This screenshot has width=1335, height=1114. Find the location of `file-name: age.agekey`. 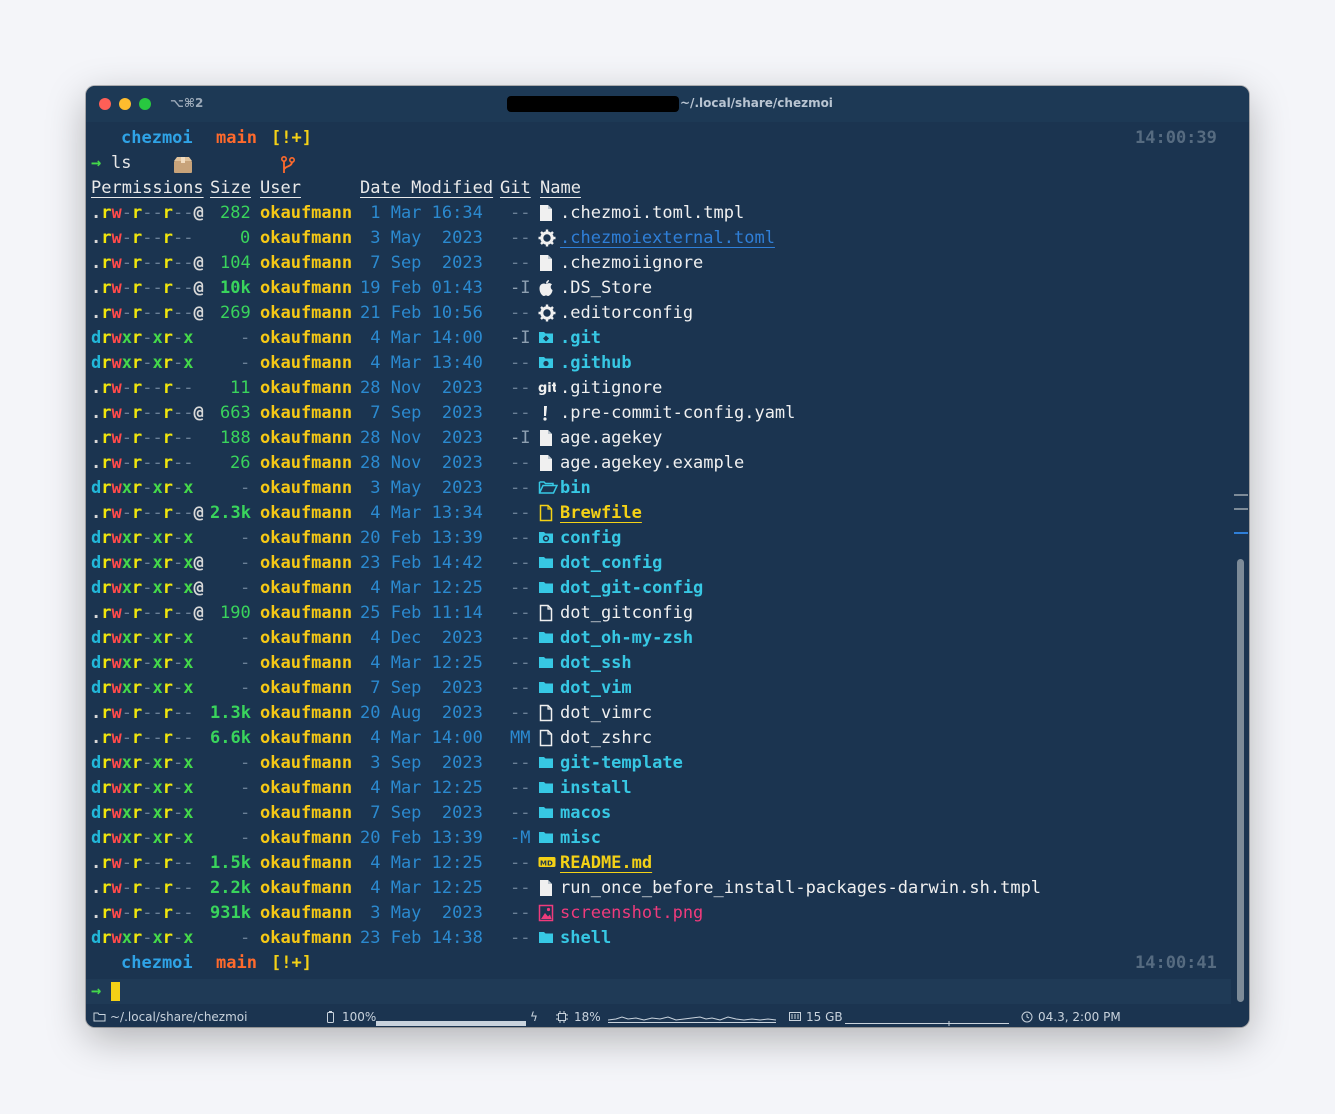

file-name: age.agekey is located at coordinates (611, 438).